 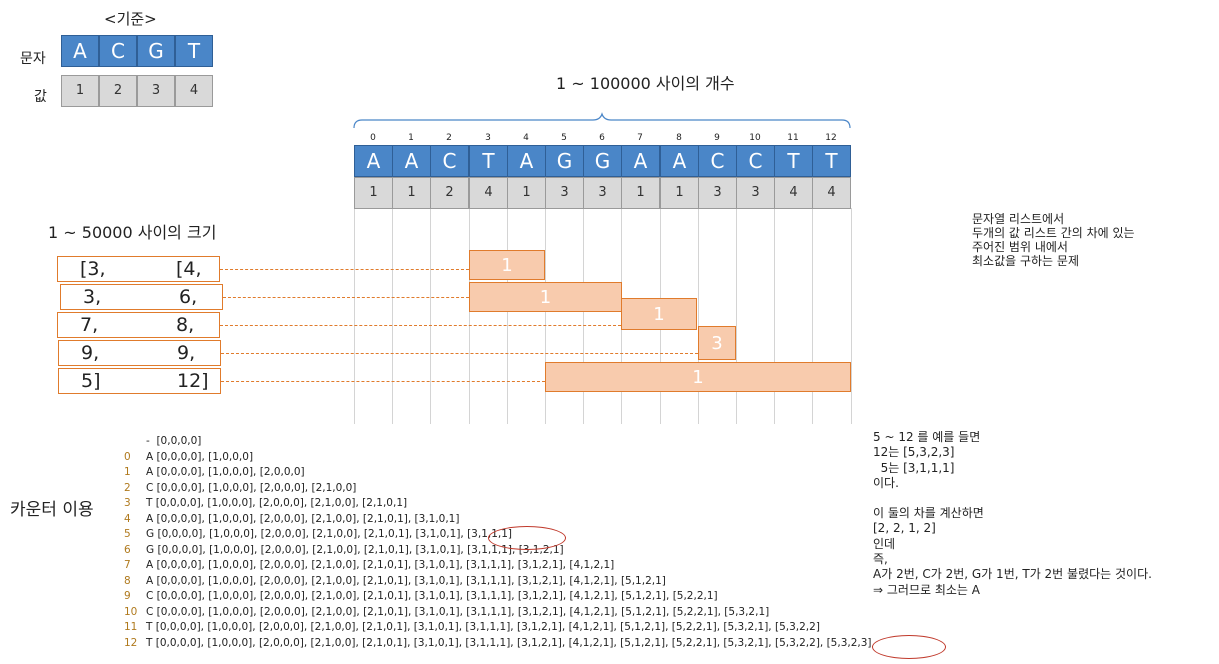 I want to click on index-label: 12, so click(x=831, y=138).